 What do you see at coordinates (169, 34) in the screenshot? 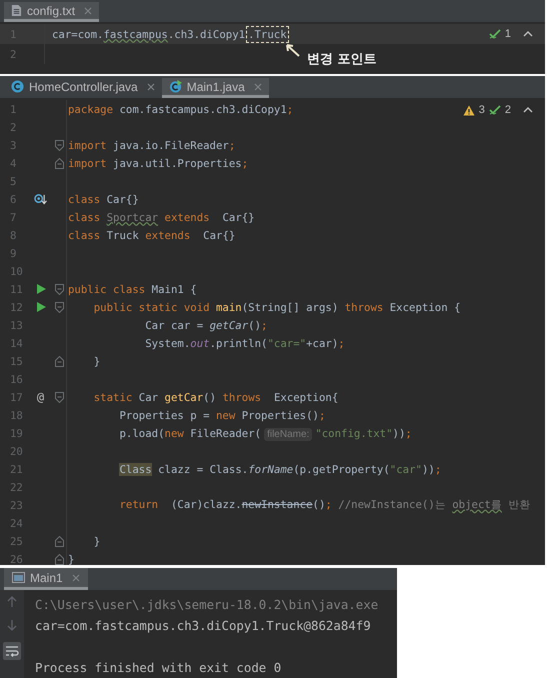
I see `code-line: car=com.fastcampus.ch3.diCopy1 .Truck` at bounding box center [169, 34].